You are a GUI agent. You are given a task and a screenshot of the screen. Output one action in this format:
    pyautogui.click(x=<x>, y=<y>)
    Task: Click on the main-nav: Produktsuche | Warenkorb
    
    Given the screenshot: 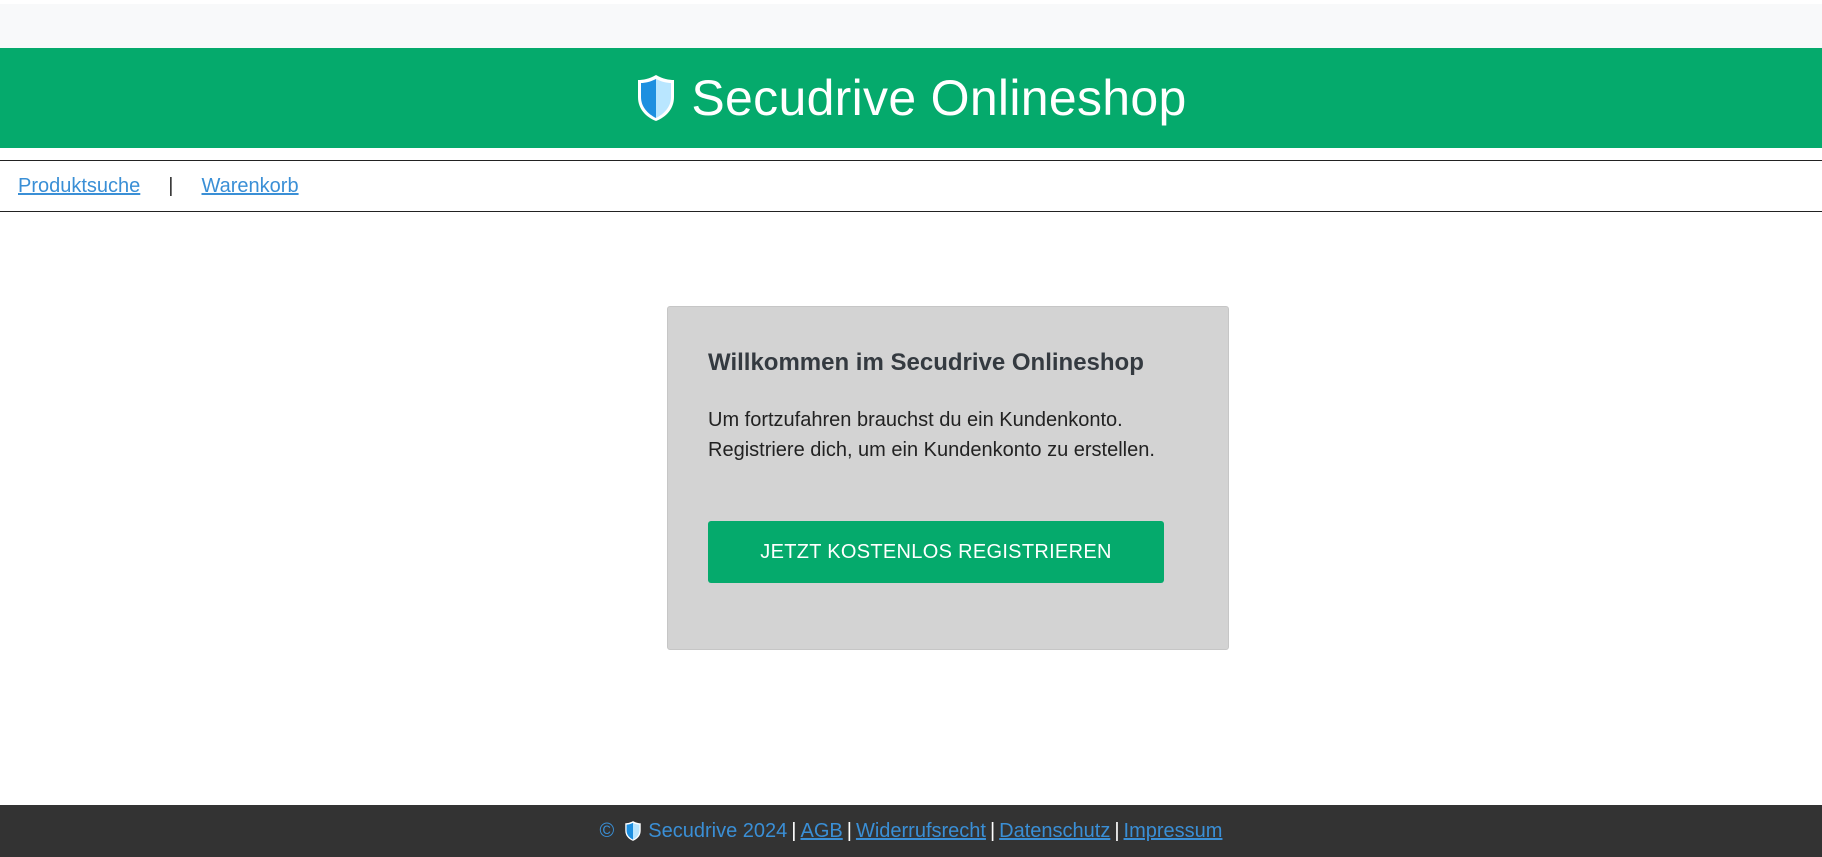 What is the action you would take?
    pyautogui.click(x=911, y=186)
    